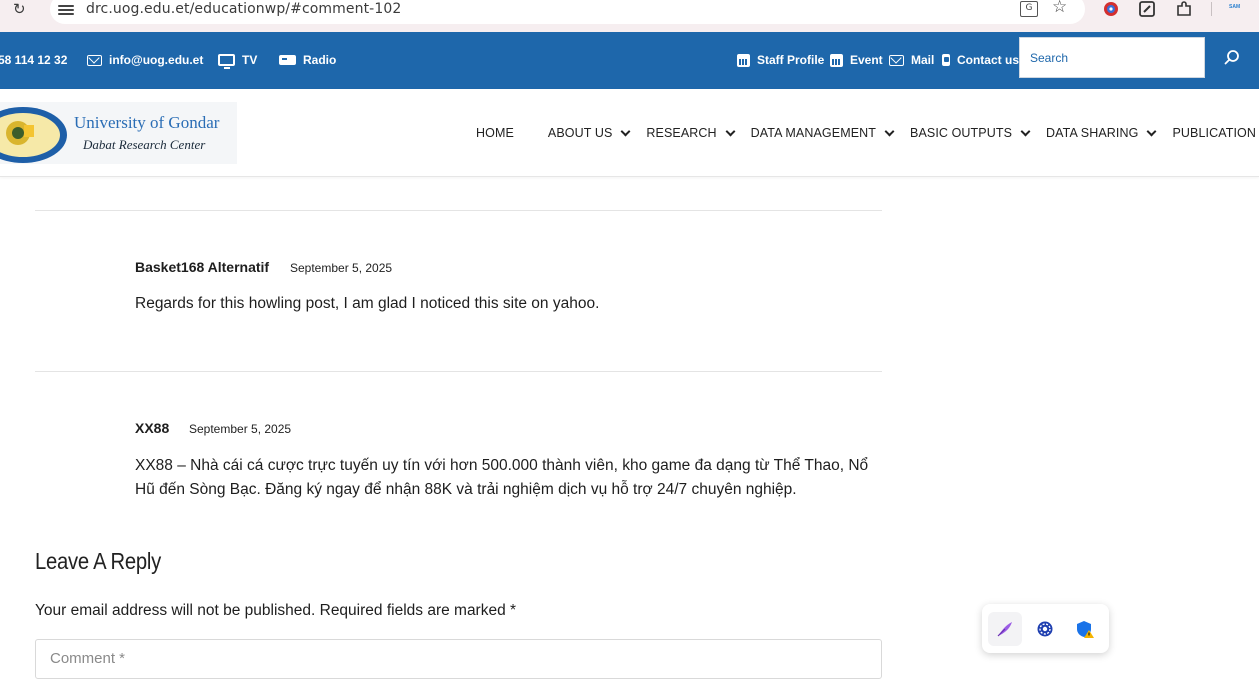  I want to click on nav-item-data-sharing: DATA SHARING, so click(1101, 133).